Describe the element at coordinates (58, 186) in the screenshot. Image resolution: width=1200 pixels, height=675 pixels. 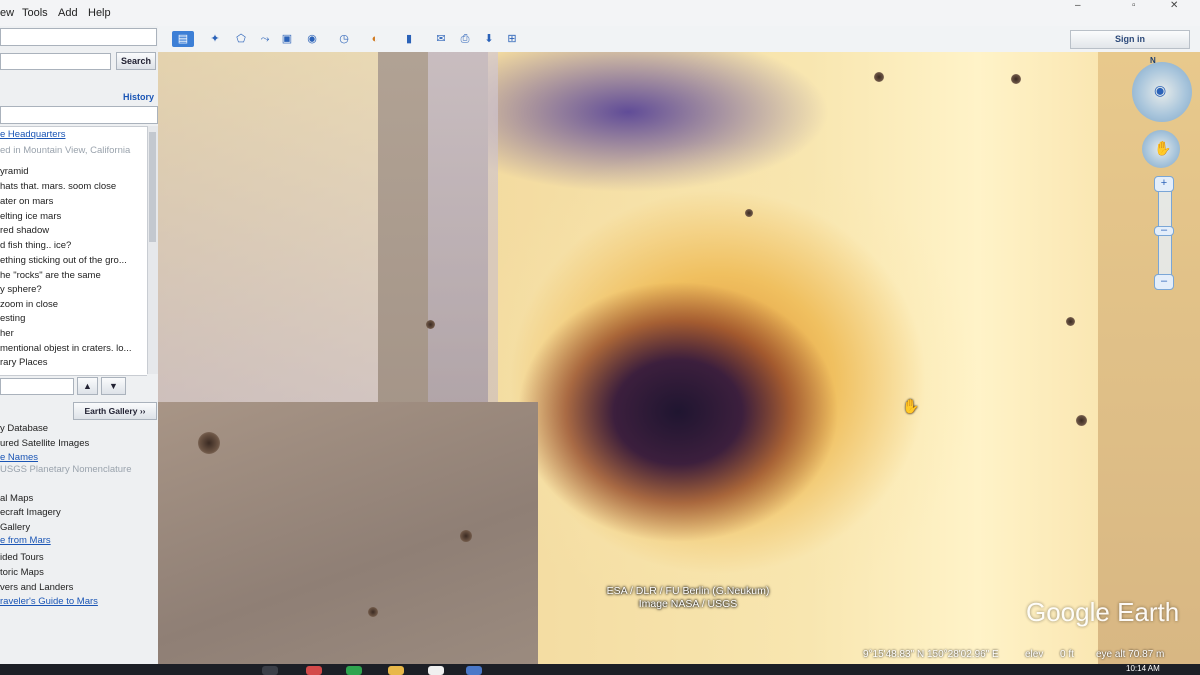
I see `list-item: hats that. mars. soom close` at that location.